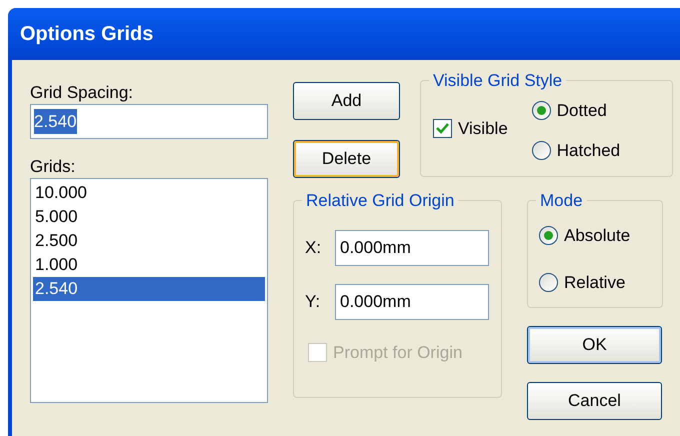  I want to click on radio-label: Hatched, so click(588, 150).